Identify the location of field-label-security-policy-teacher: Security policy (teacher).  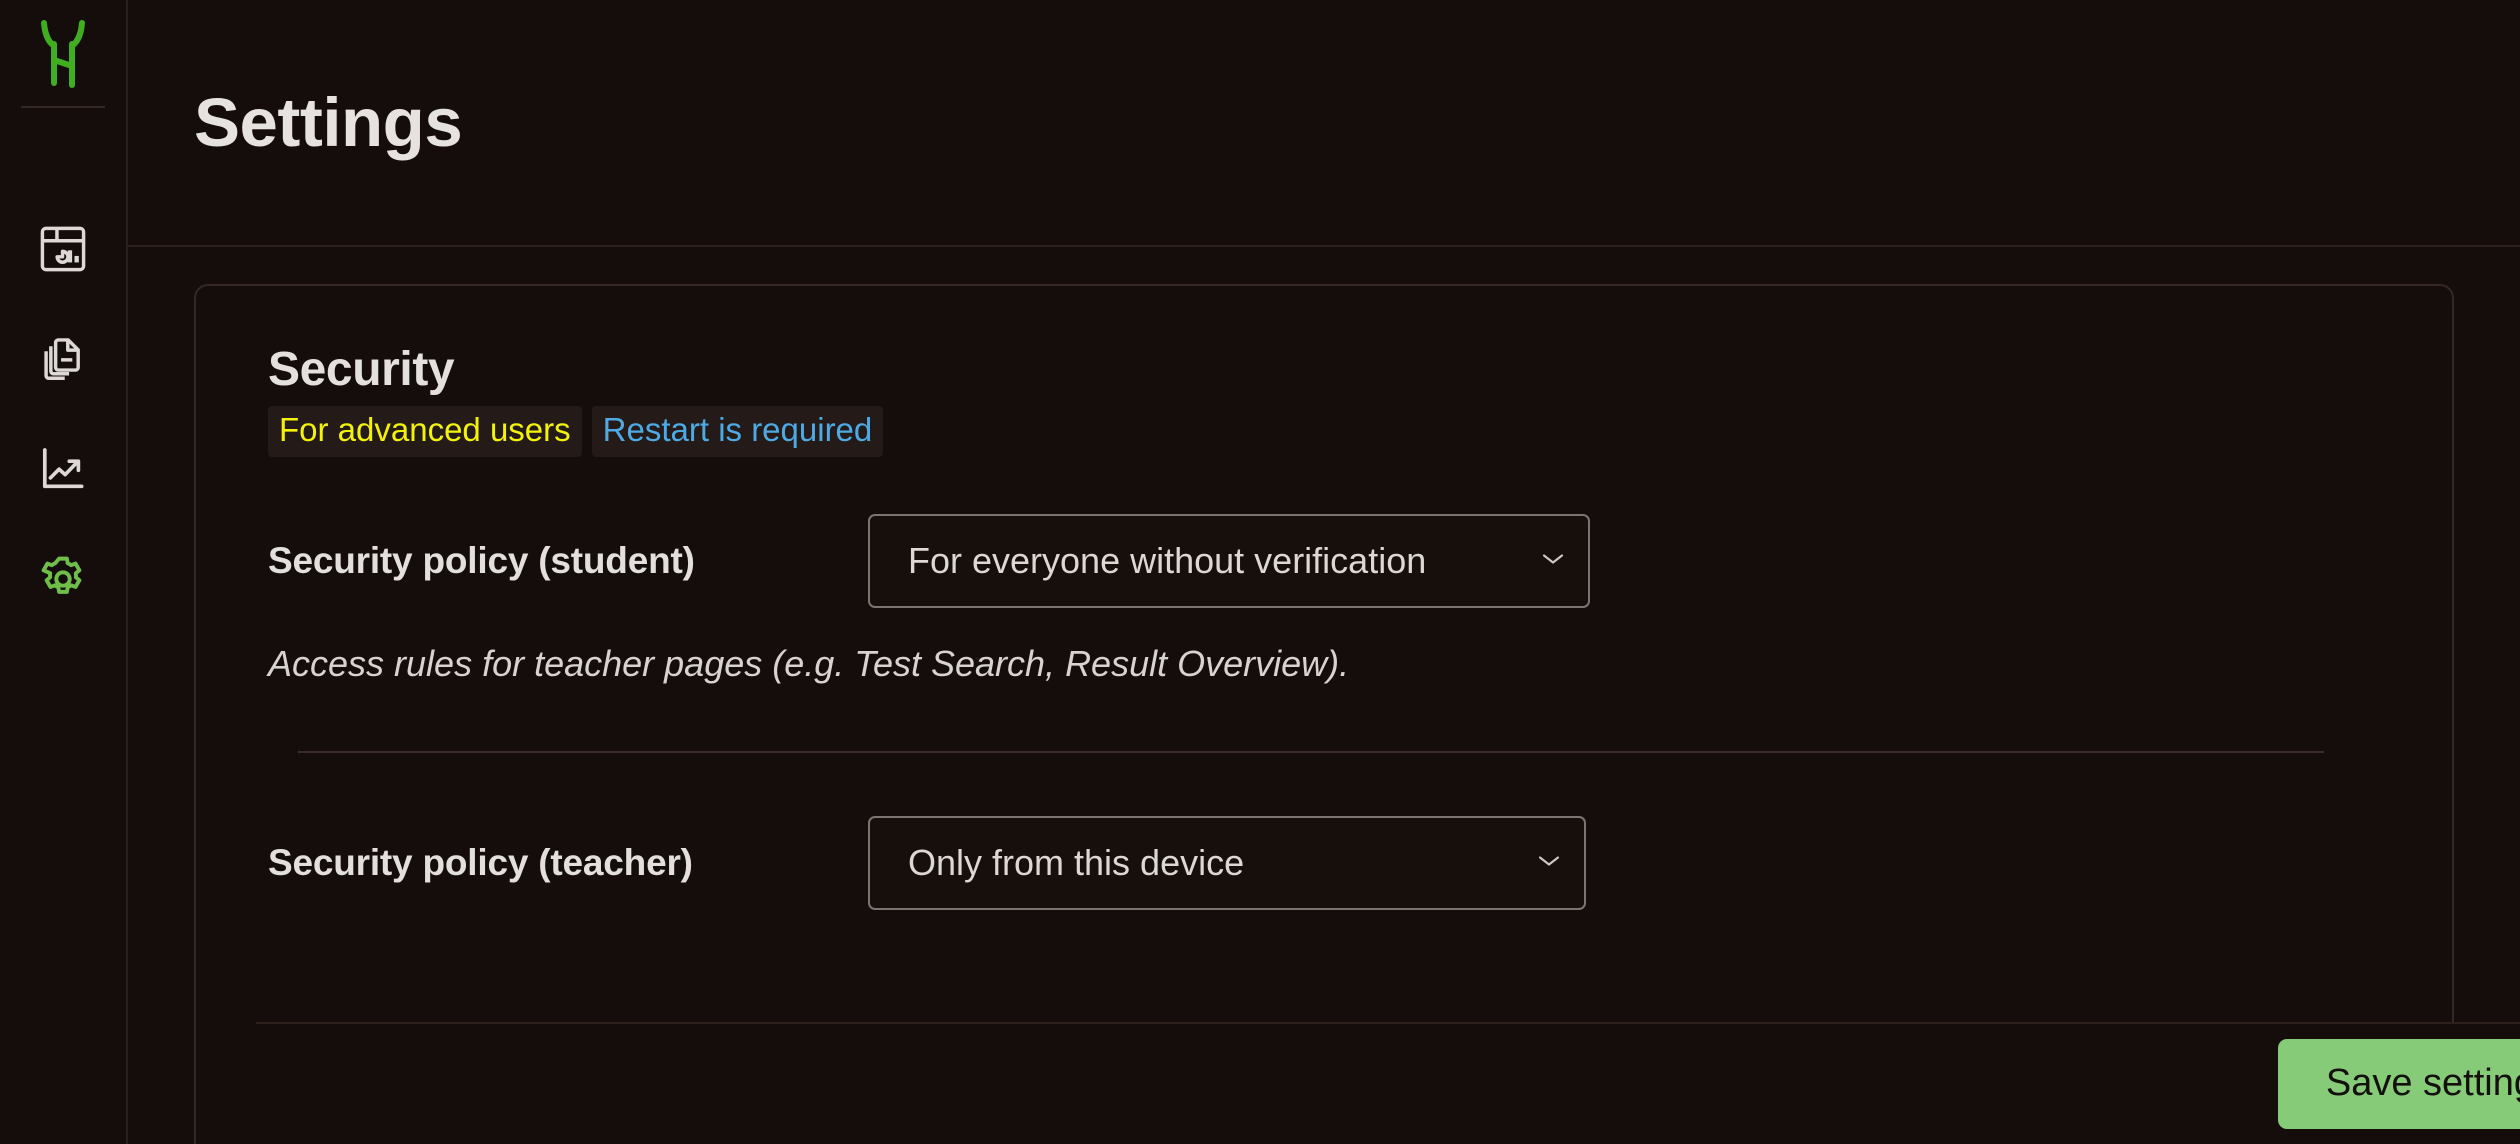
(480, 862).